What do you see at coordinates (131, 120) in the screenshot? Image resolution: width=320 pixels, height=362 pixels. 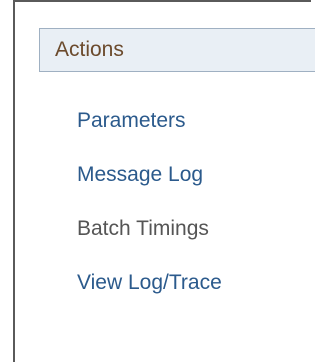 I see `parameters-link: Parameters` at bounding box center [131, 120].